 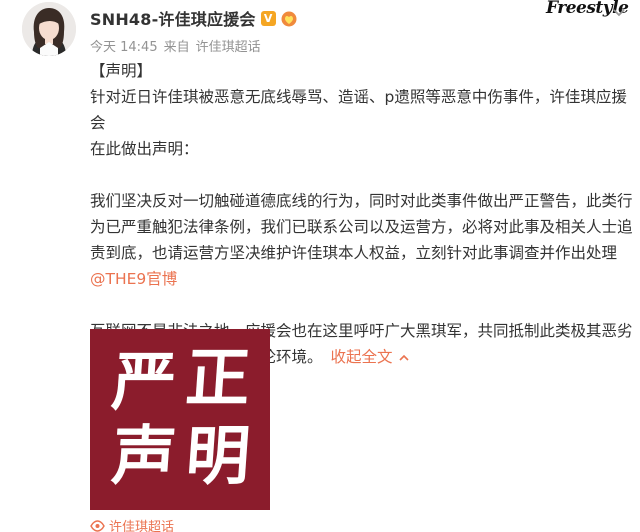 I want to click on post-line: 为已严重触犯法律条例，我们已联系公司以及运营方，必将对此事及相关人士追, so click(x=361, y=227).